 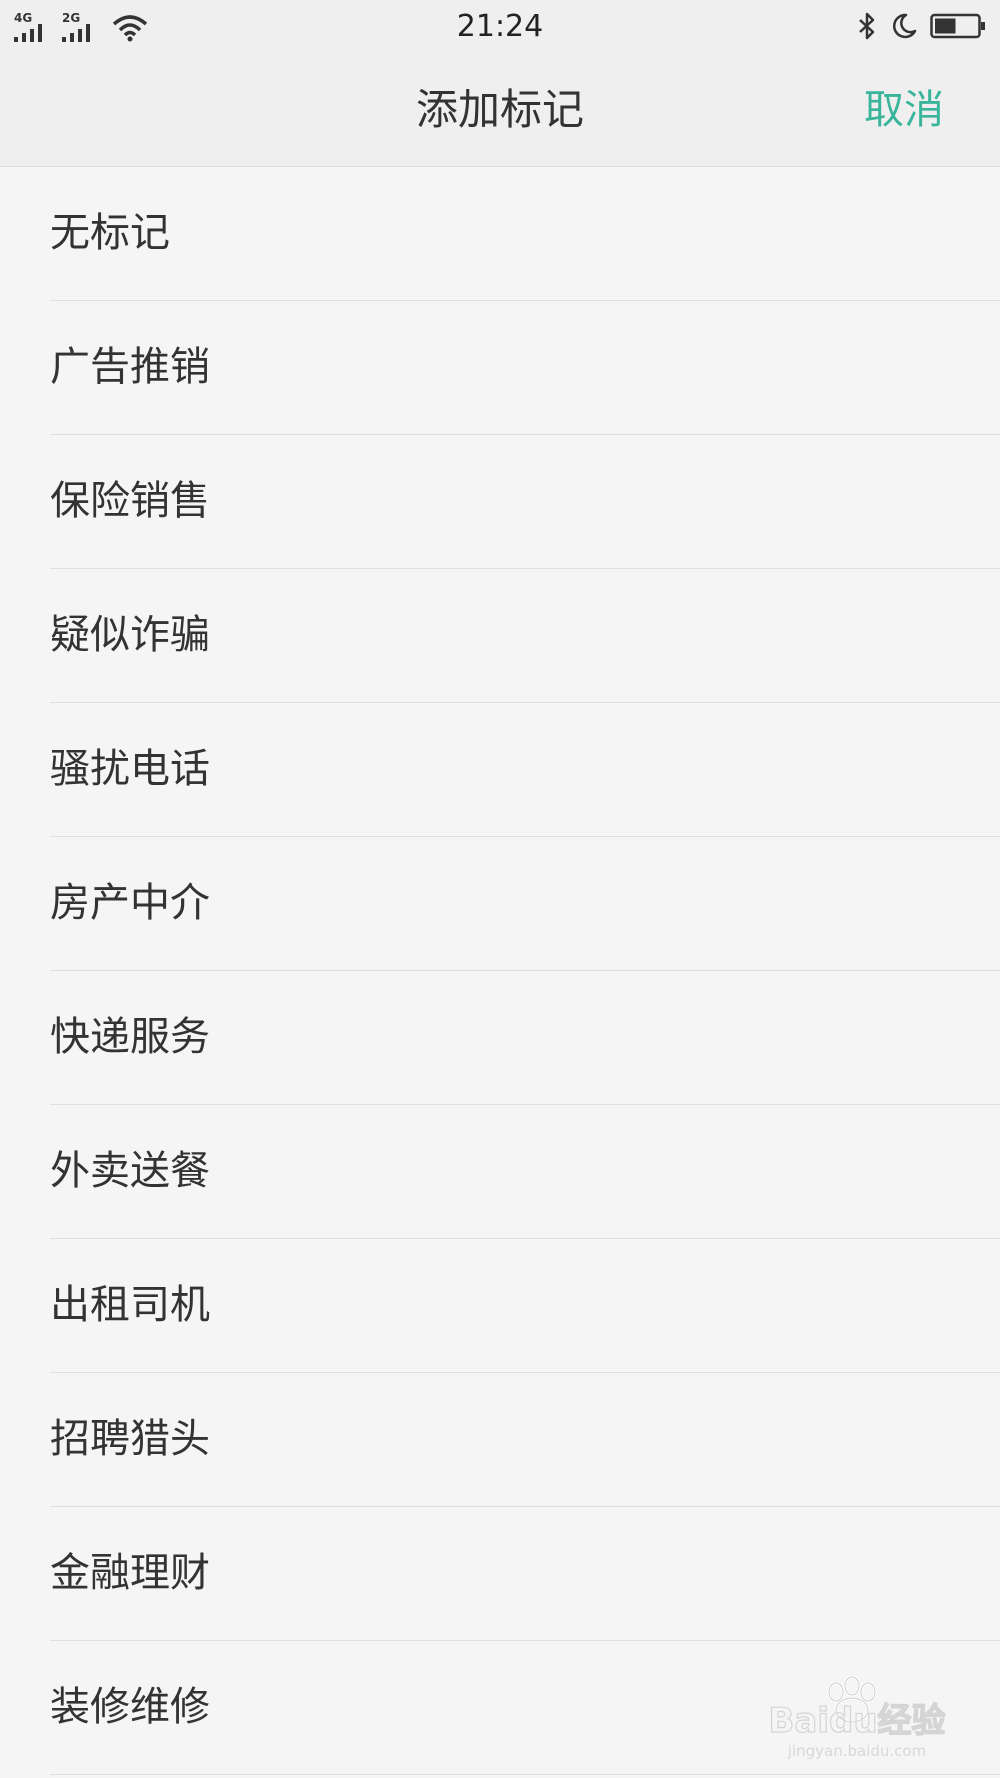 What do you see at coordinates (856, 1721) in the screenshot?
I see `watermark-brand: Baidu经验` at bounding box center [856, 1721].